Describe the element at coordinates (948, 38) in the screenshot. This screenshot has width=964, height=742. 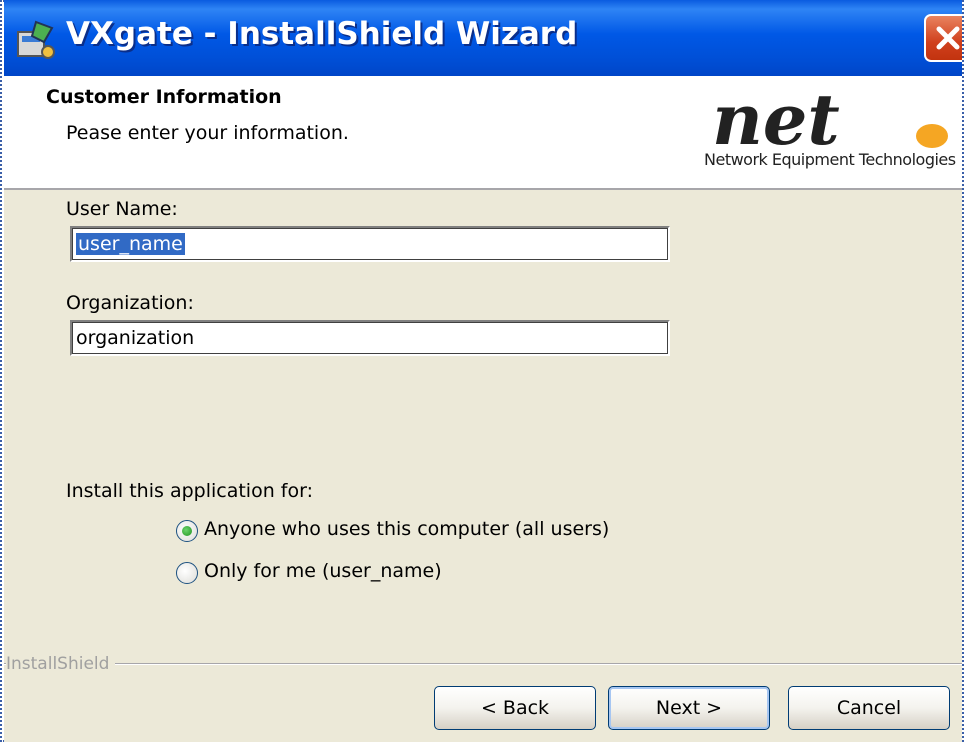
I see `close-icon` at that location.